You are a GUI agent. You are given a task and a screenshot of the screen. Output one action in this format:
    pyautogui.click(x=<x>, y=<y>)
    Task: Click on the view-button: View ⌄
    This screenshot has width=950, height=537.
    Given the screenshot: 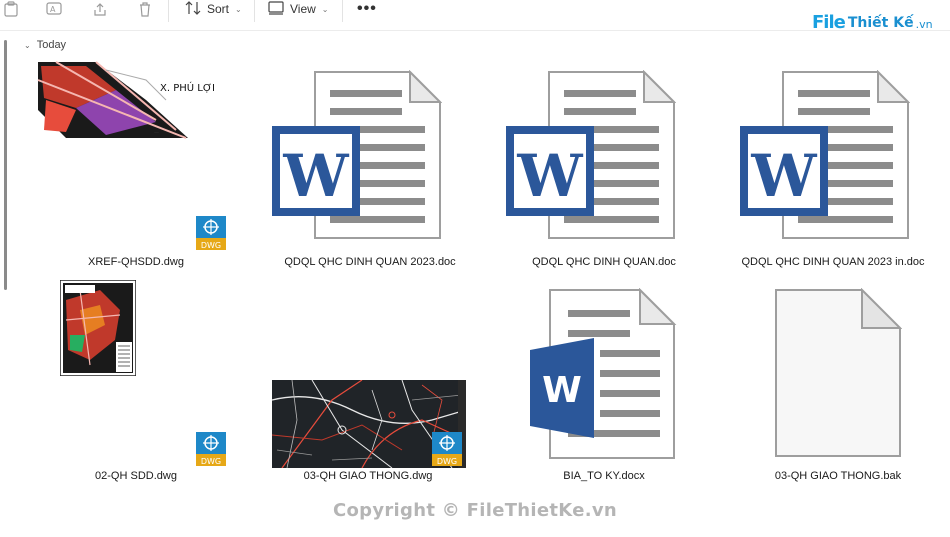 What is the action you would take?
    pyautogui.click(x=298, y=9)
    